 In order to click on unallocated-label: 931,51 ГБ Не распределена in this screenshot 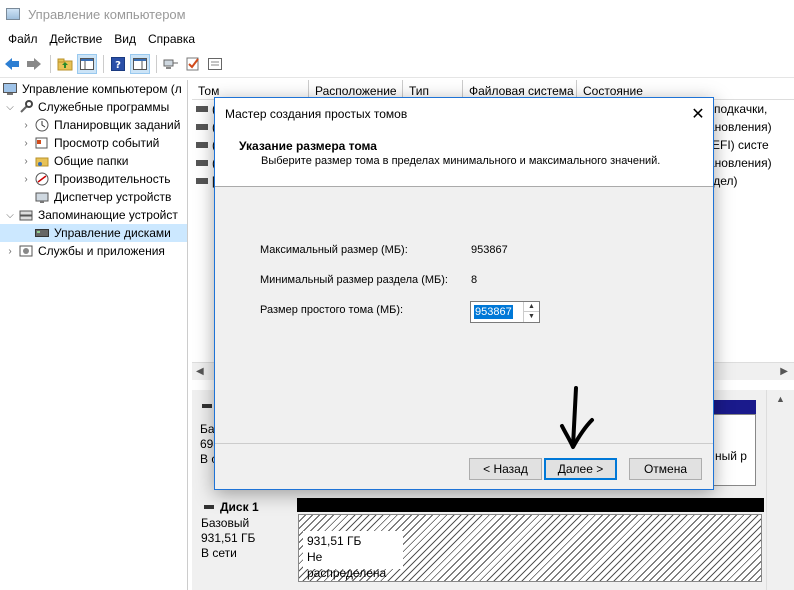, I will do `click(353, 555)`.